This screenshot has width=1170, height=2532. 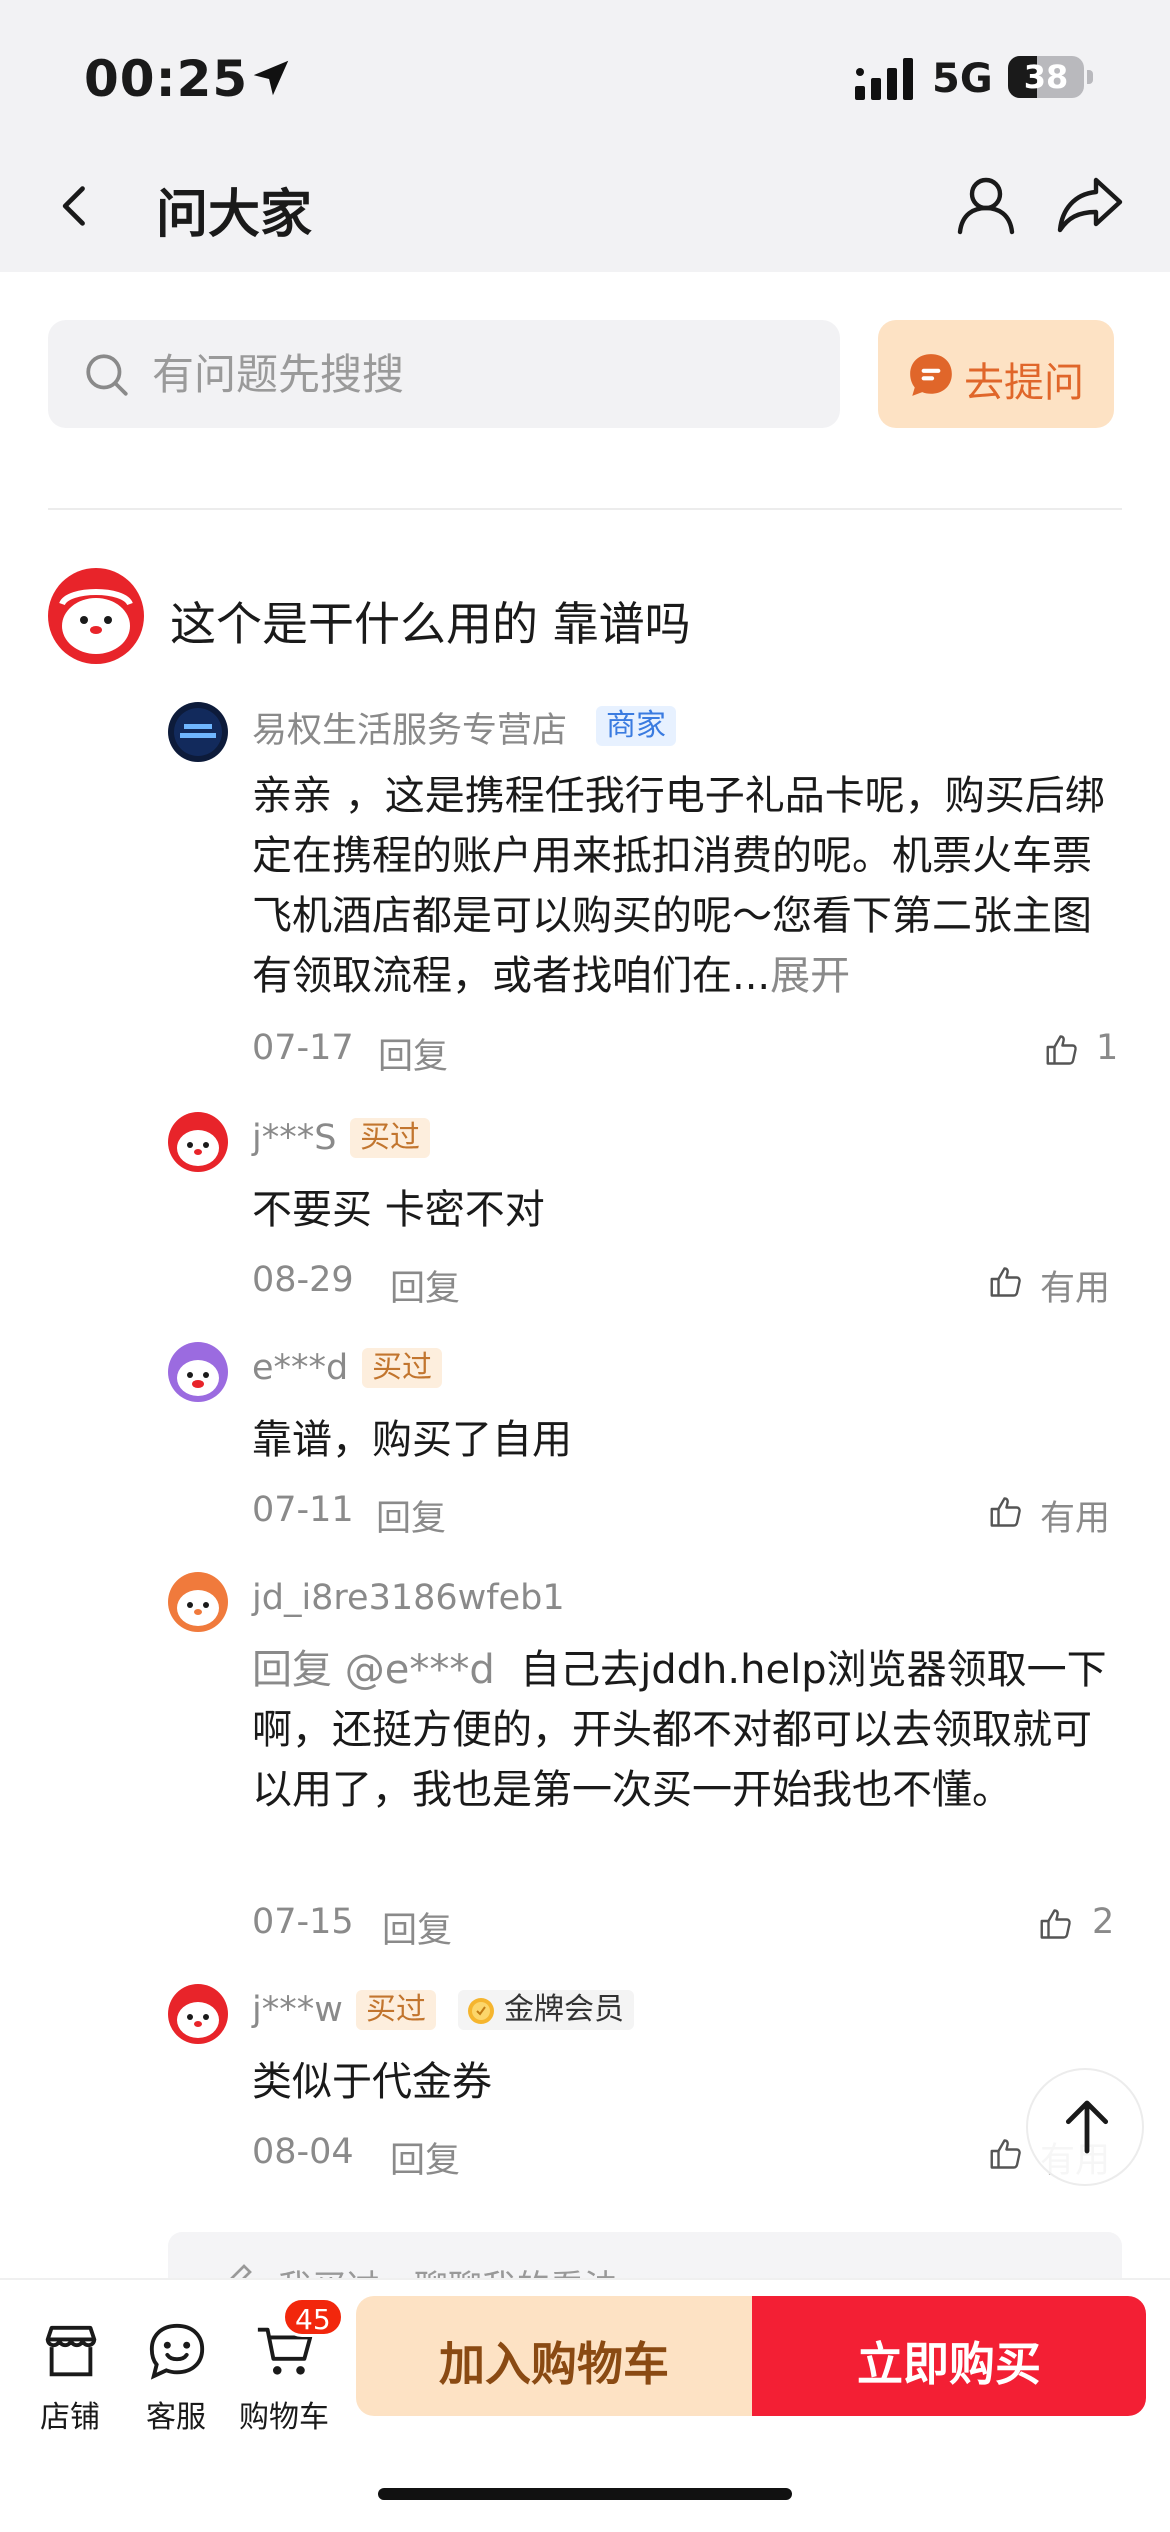 What do you see at coordinates (1103, 1922) in the screenshot?
I see `like-count: 2` at bounding box center [1103, 1922].